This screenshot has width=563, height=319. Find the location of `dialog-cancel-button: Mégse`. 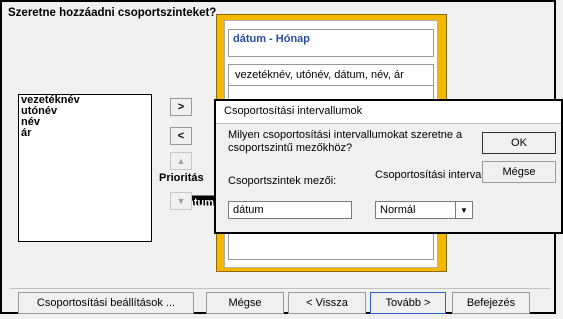

dialog-cancel-button: Mégse is located at coordinates (519, 172).